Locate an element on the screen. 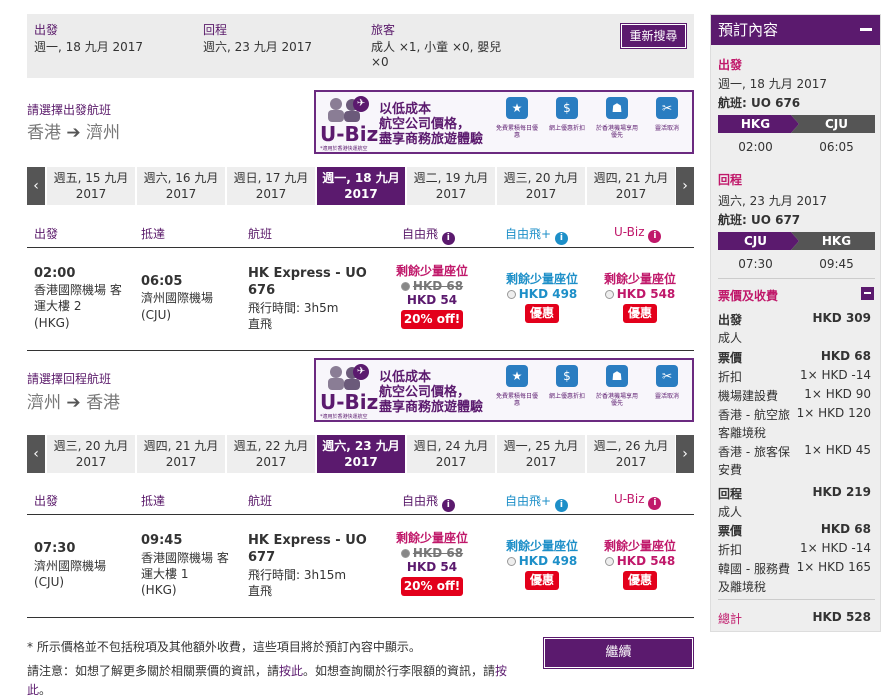  discount-ticket-icon: $ is located at coordinates (567, 108).